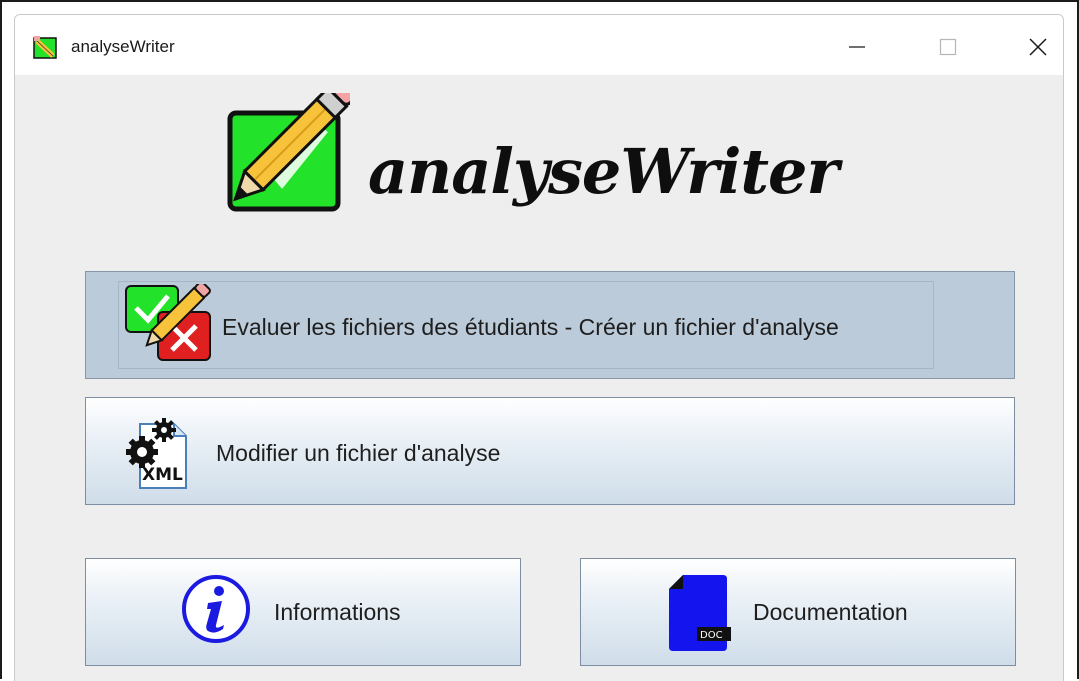 The height and width of the screenshot is (681, 1079). Describe the element at coordinates (550, 451) in the screenshot. I see `modifier-button: XML Modifier un fichier d'analyse` at that location.